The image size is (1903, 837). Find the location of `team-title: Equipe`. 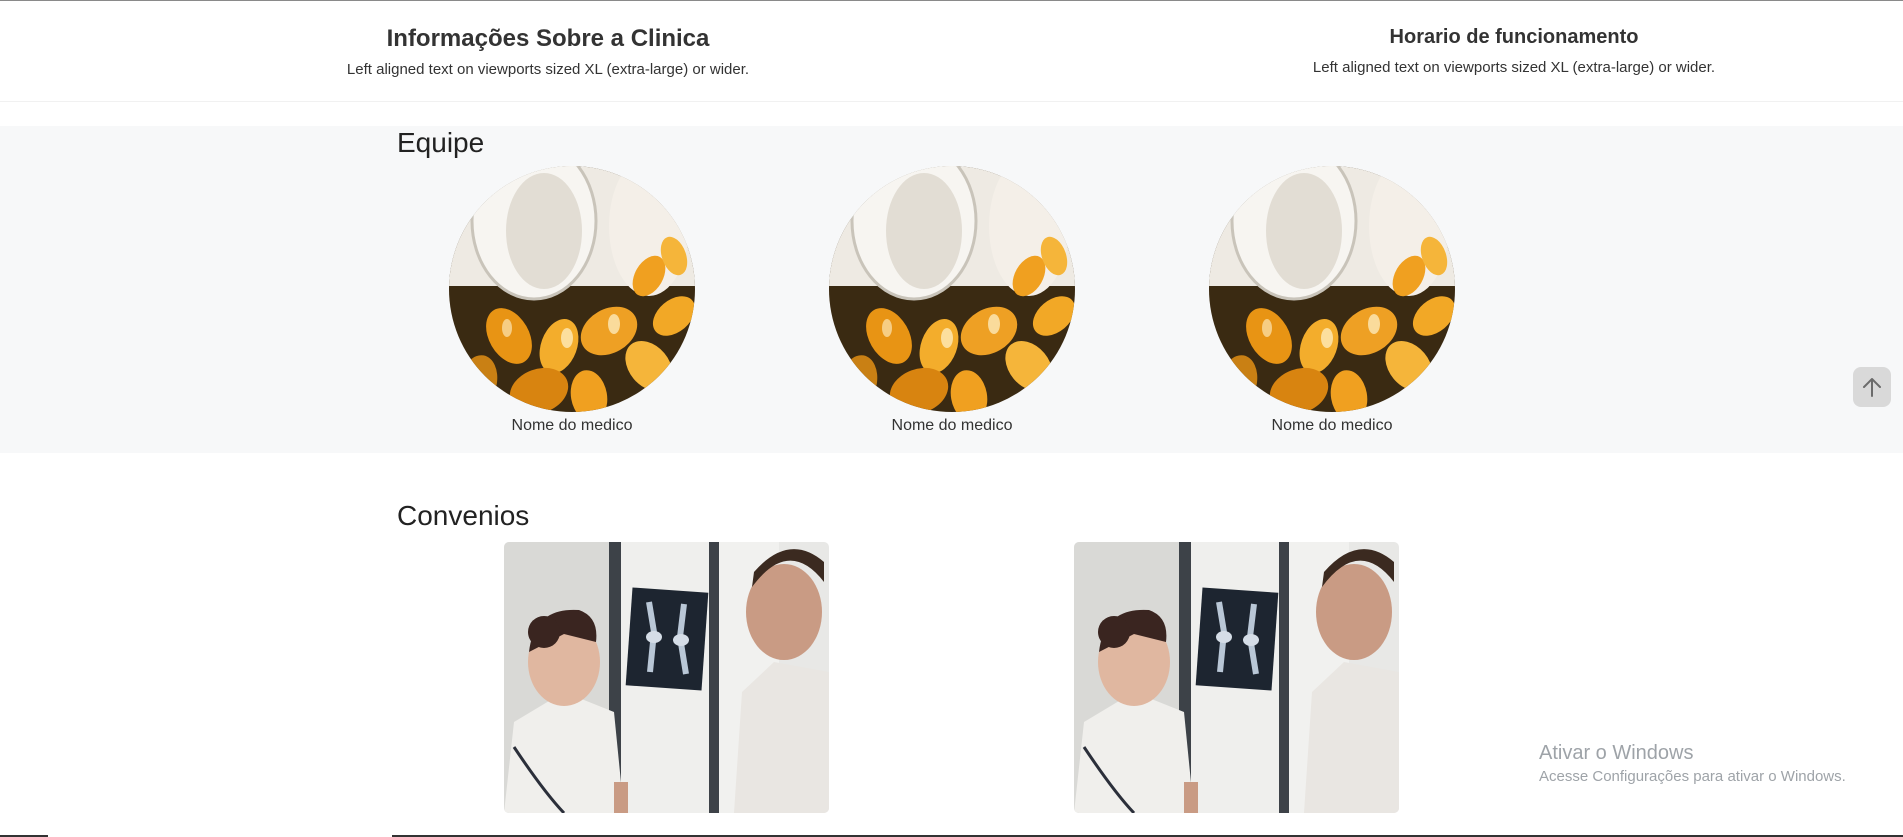

team-title: Equipe is located at coordinates (441, 142).